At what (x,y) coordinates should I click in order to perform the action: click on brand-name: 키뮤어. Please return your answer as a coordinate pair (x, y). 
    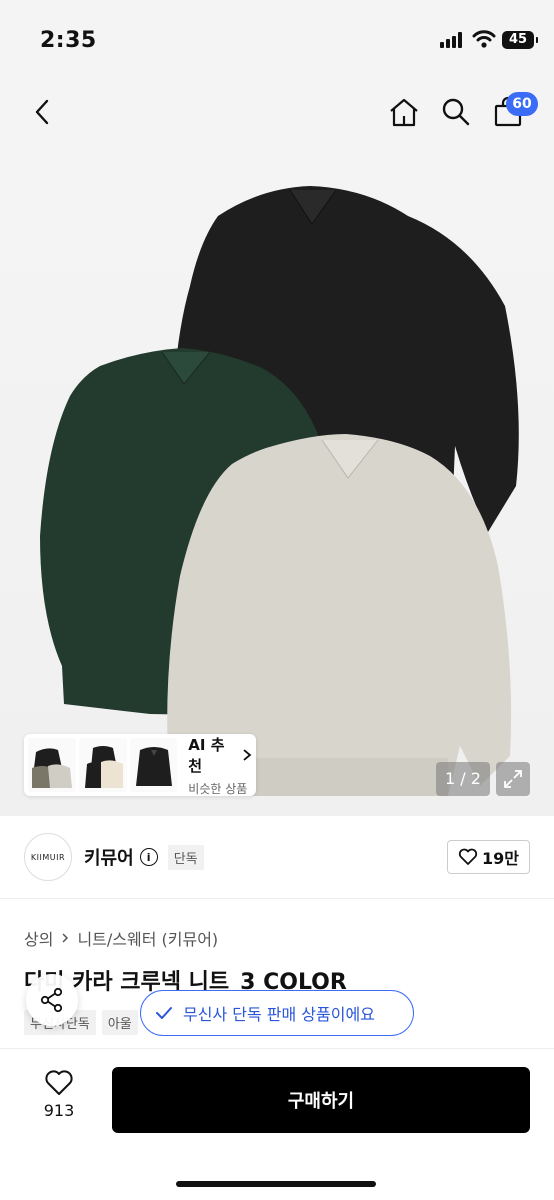
    Looking at the image, I should click on (109, 857).